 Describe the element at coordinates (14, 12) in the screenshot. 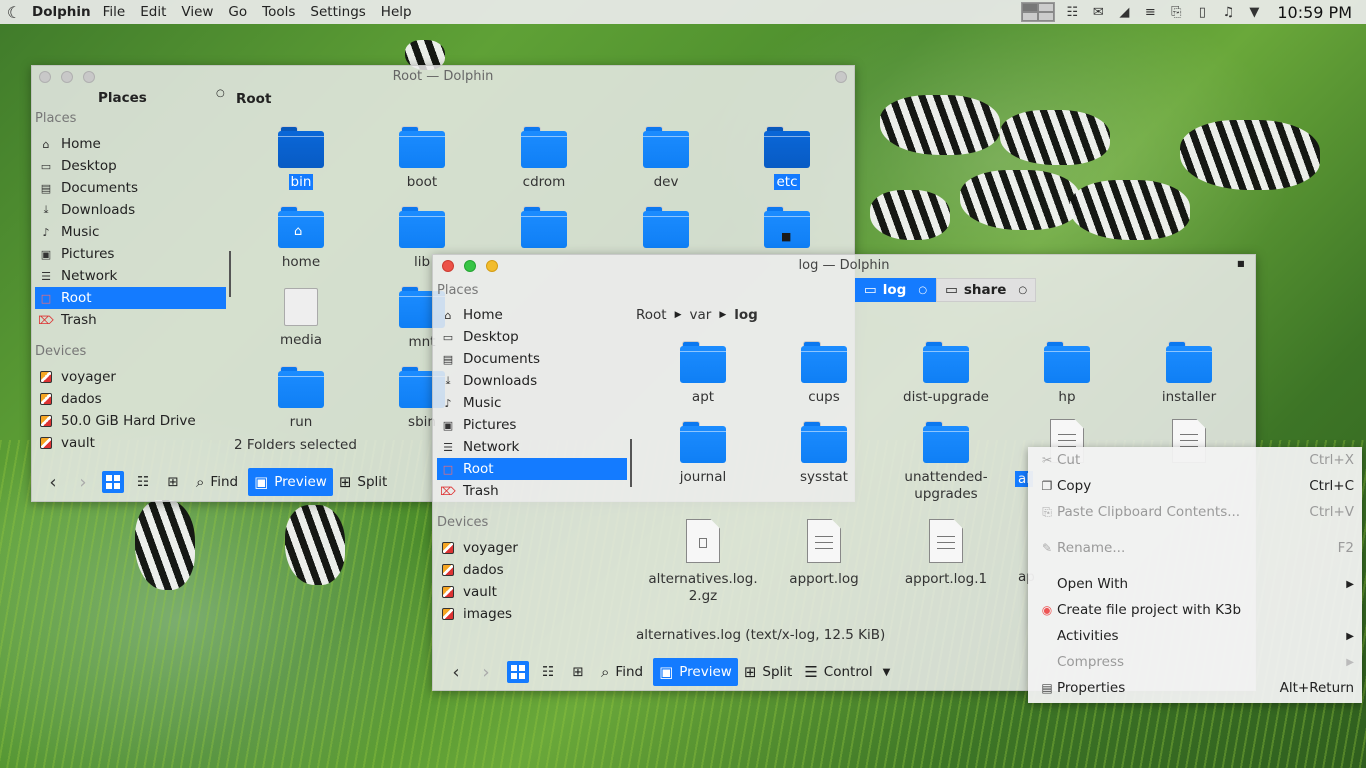

I see `kde-logo-icon: ☾` at that location.